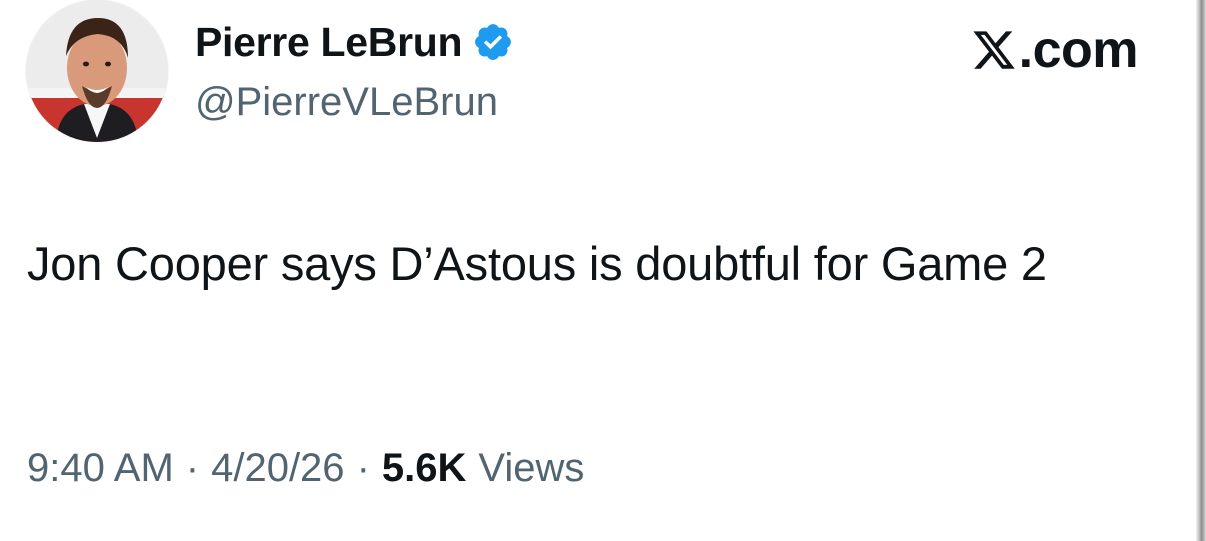  What do you see at coordinates (531, 468) in the screenshot?
I see `views-label: Views` at bounding box center [531, 468].